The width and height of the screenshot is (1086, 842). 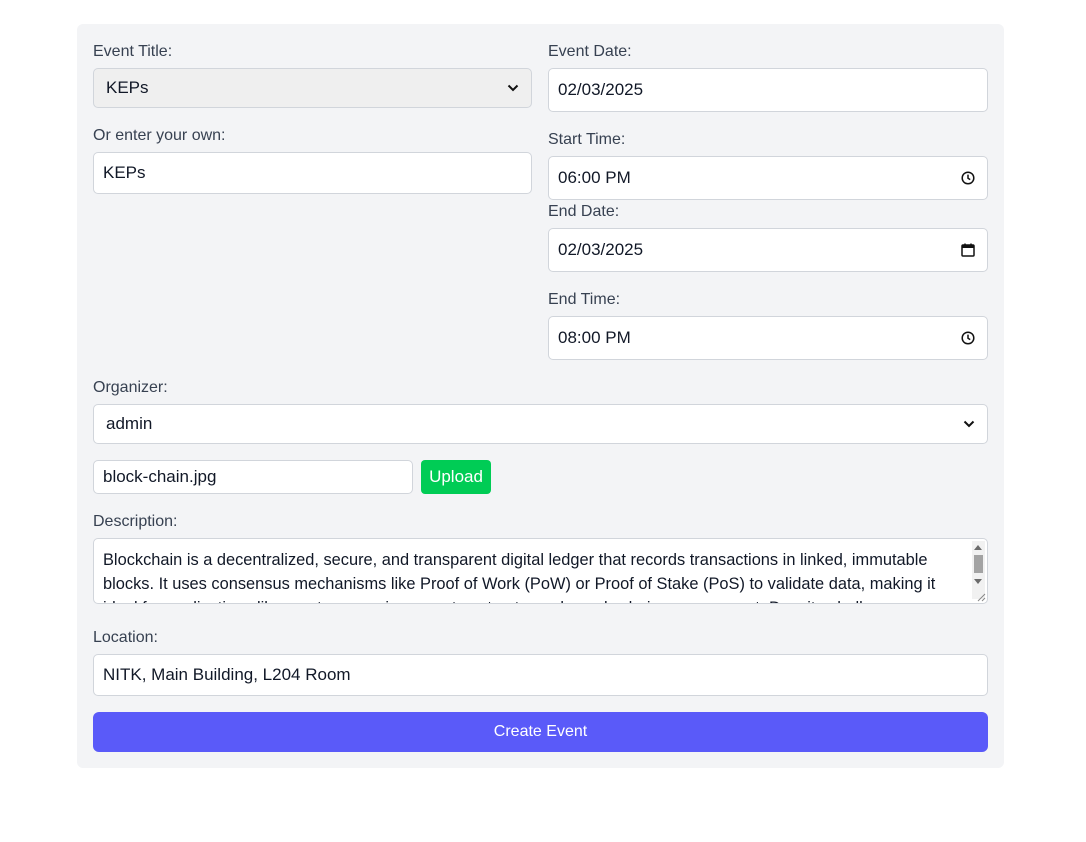 I want to click on location-value: NITK, Main Building, L204 Room, so click(x=227, y=674).